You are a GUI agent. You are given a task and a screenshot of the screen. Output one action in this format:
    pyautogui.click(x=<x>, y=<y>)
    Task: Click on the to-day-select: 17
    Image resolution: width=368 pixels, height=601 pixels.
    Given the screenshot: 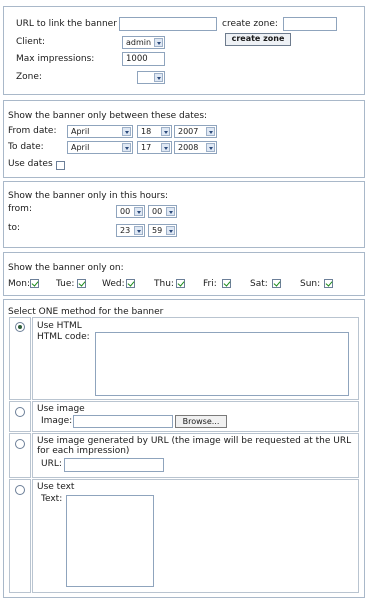 What is the action you would take?
    pyautogui.click(x=154, y=147)
    